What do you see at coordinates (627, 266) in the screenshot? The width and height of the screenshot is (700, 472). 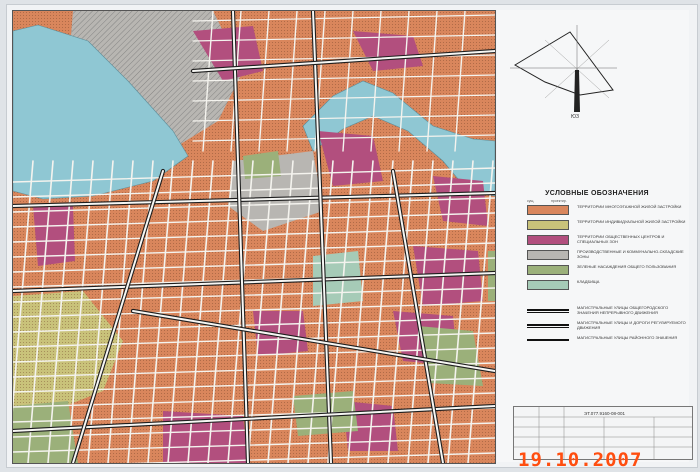 I see `legend-item-label: ЗЕЛЕНЫЕ НАСАЖДЕНИЯ ОБЩЕГО ПОЛЬЗОВАНИЯ` at bounding box center [627, 266].